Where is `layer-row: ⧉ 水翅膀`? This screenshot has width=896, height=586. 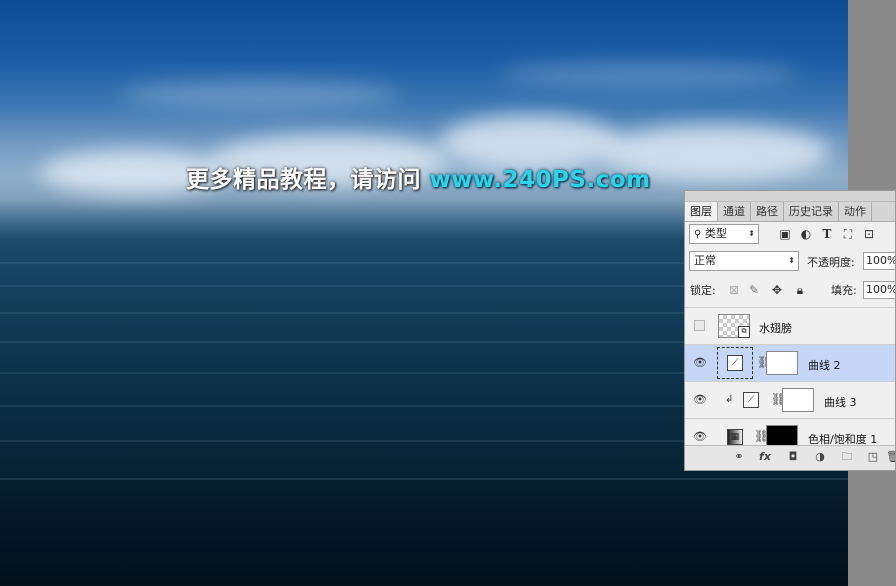 layer-row: ⧉ 水翅膀 is located at coordinates (790, 325).